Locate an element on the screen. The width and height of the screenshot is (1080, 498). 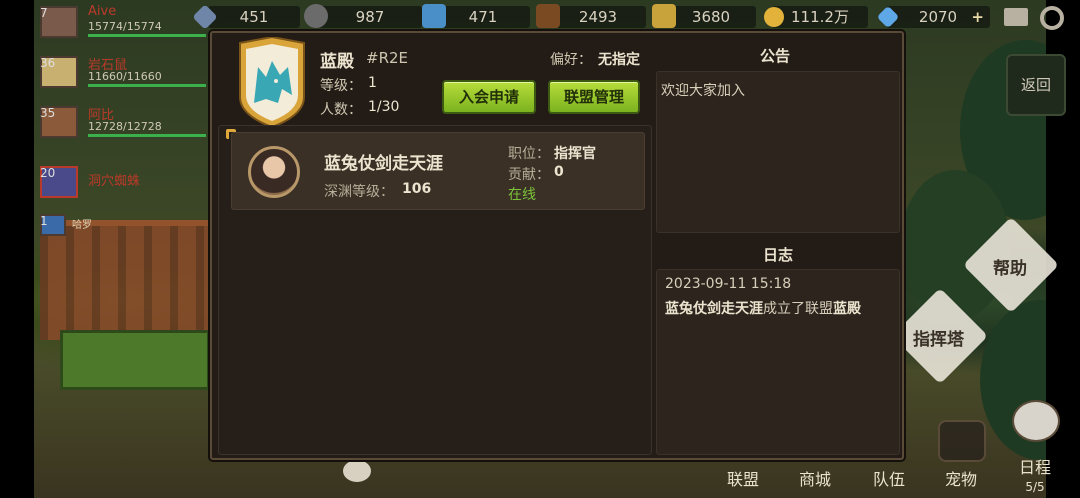
gold-coin-icon is located at coordinates (774, 17).